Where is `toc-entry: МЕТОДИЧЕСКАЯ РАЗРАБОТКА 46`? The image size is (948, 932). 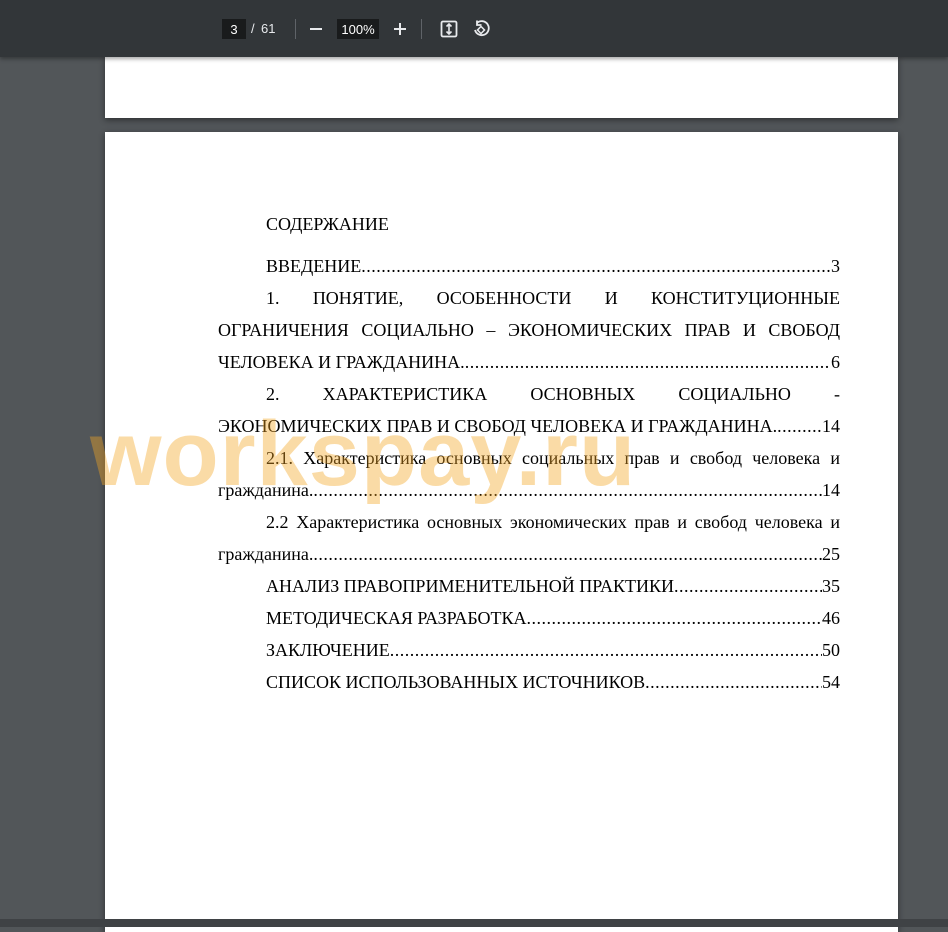 toc-entry: МЕТОДИЧЕСКАЯ РАЗРАБОТКА 46 is located at coordinates (529, 618).